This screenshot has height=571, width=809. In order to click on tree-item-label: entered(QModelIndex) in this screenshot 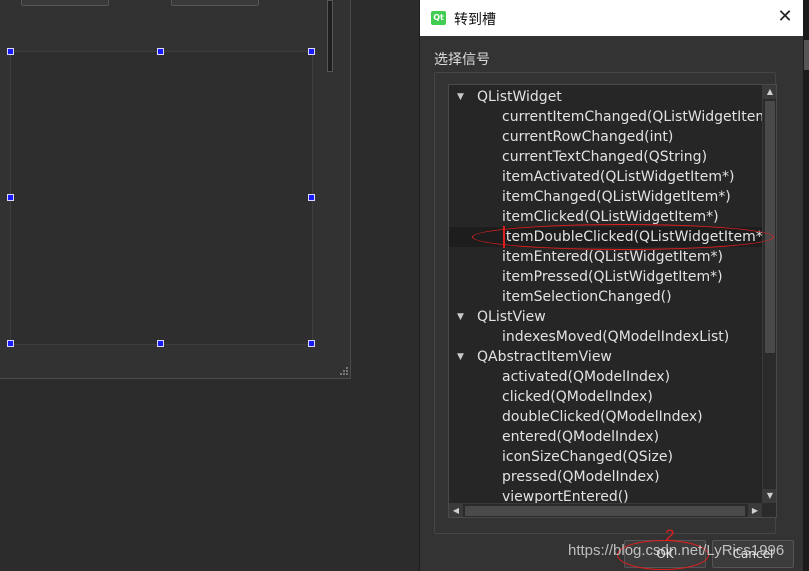, I will do `click(581, 437)`.